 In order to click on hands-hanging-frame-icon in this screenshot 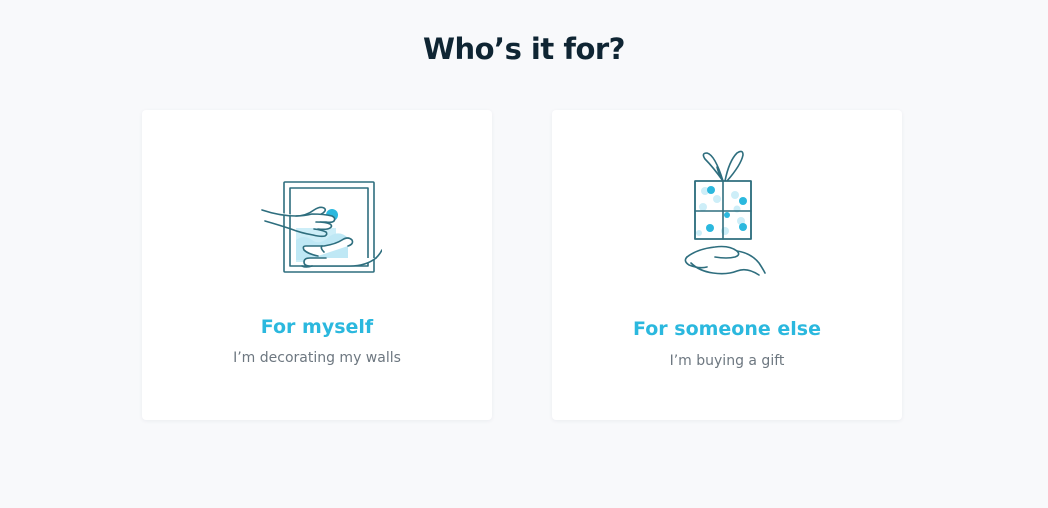, I will do `click(317, 225)`.